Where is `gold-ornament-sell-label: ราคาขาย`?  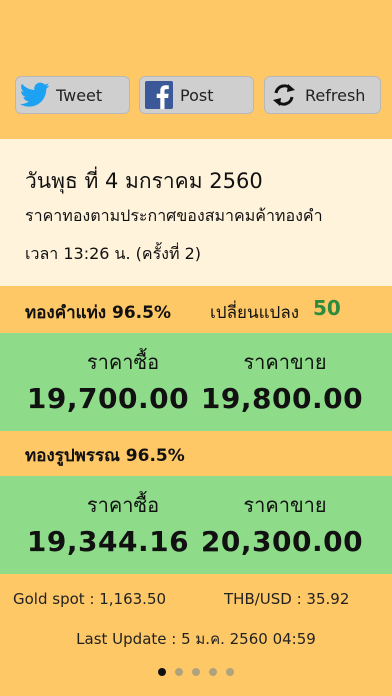 gold-ornament-sell-label: ราคาขาย is located at coordinates (285, 505).